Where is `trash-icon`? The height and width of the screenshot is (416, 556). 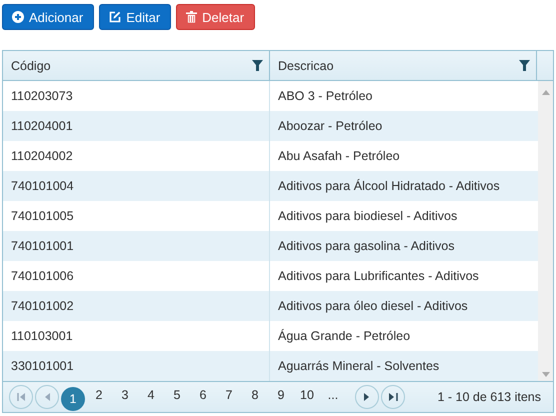
trash-icon is located at coordinates (192, 17).